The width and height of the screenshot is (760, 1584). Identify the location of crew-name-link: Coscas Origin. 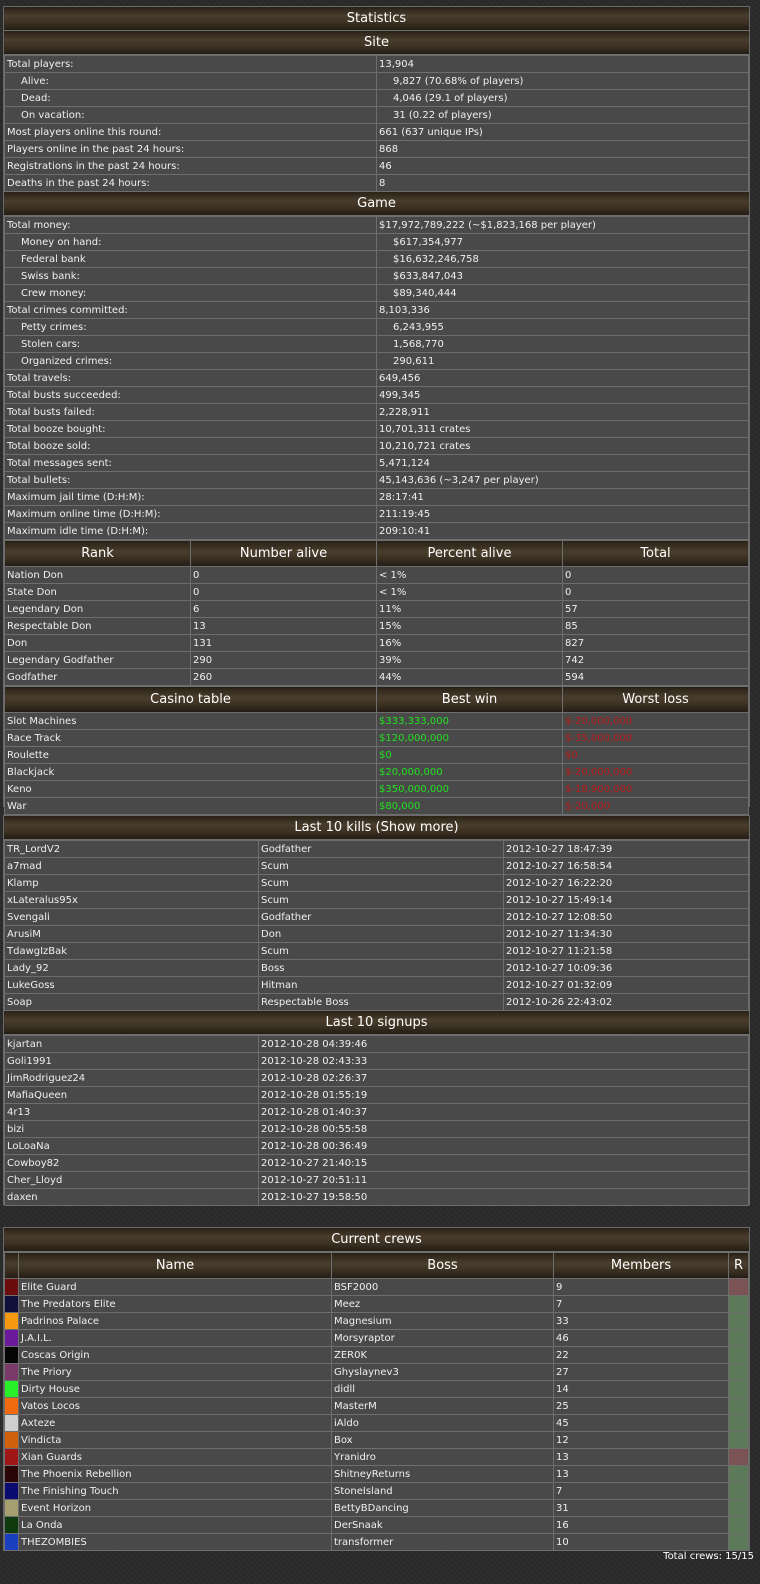
(175, 1355).